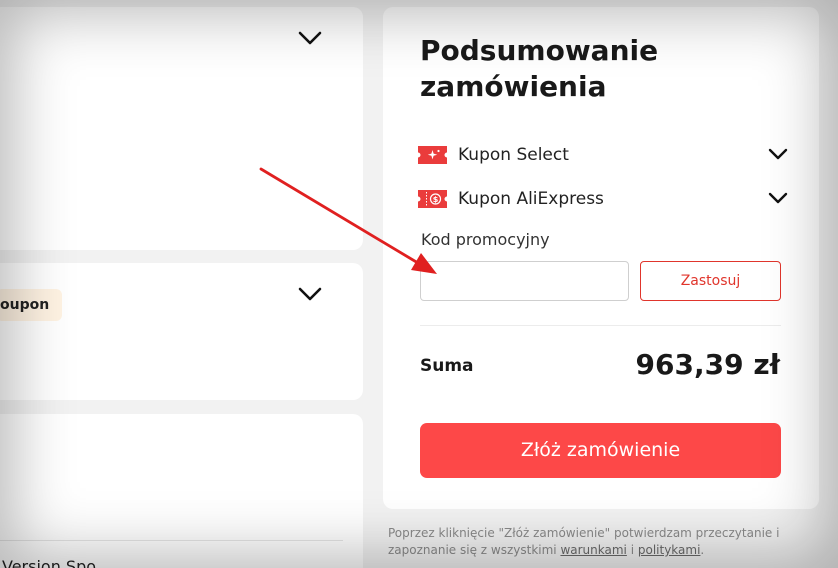 The image size is (838, 568). What do you see at coordinates (539, 68) in the screenshot?
I see `page-title: Podsumowanie zamówienia` at bounding box center [539, 68].